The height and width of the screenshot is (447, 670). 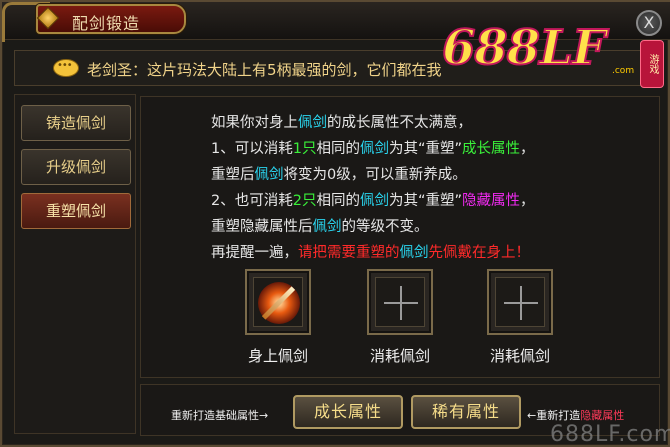 What do you see at coordinates (278, 302) in the screenshot?
I see `equipped-sword-slot` at bounding box center [278, 302].